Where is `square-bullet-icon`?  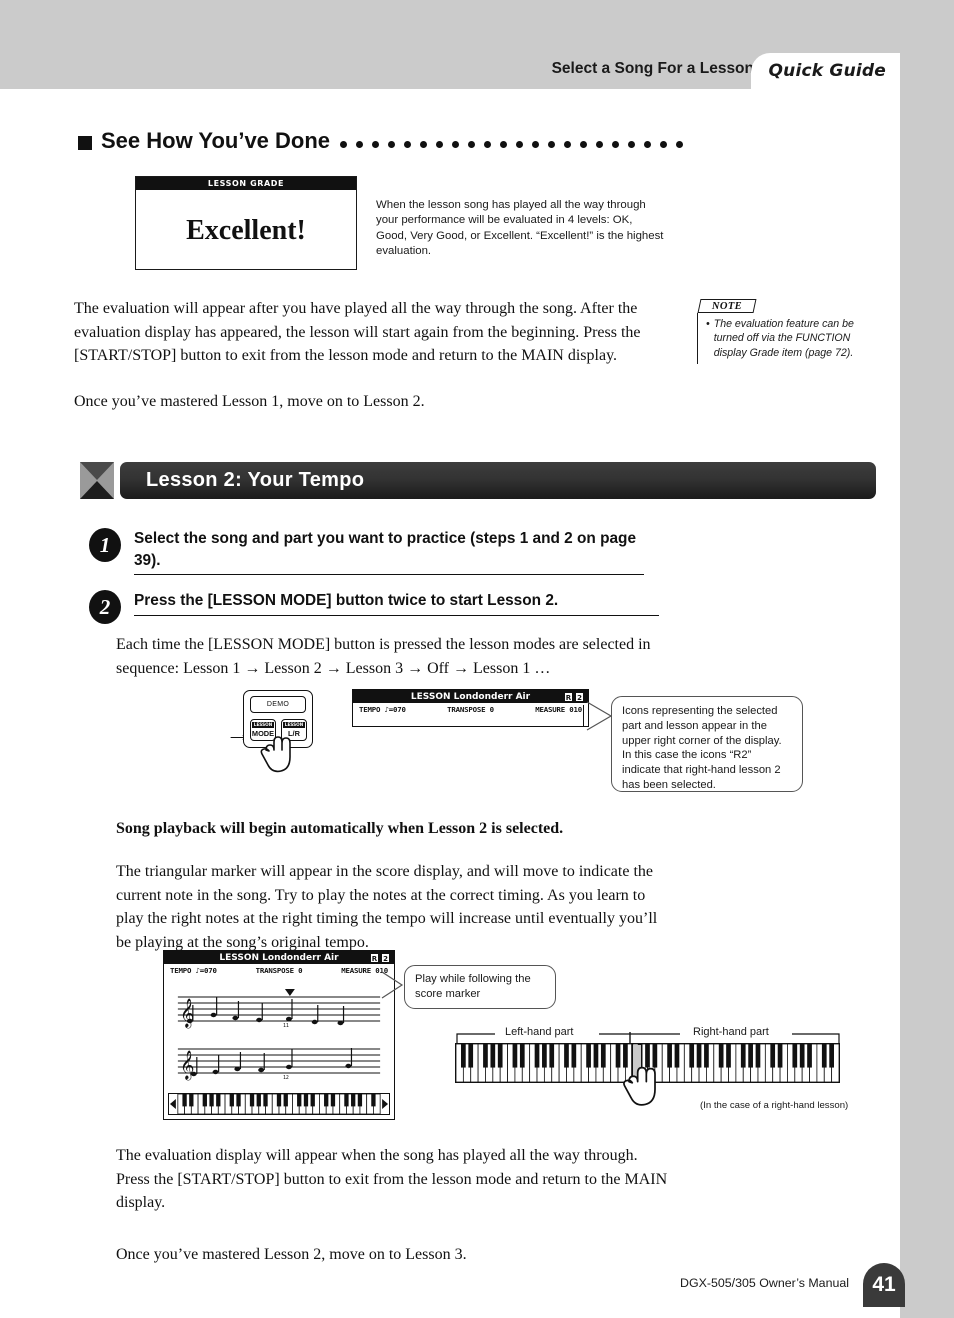
square-bullet-icon is located at coordinates (85, 142).